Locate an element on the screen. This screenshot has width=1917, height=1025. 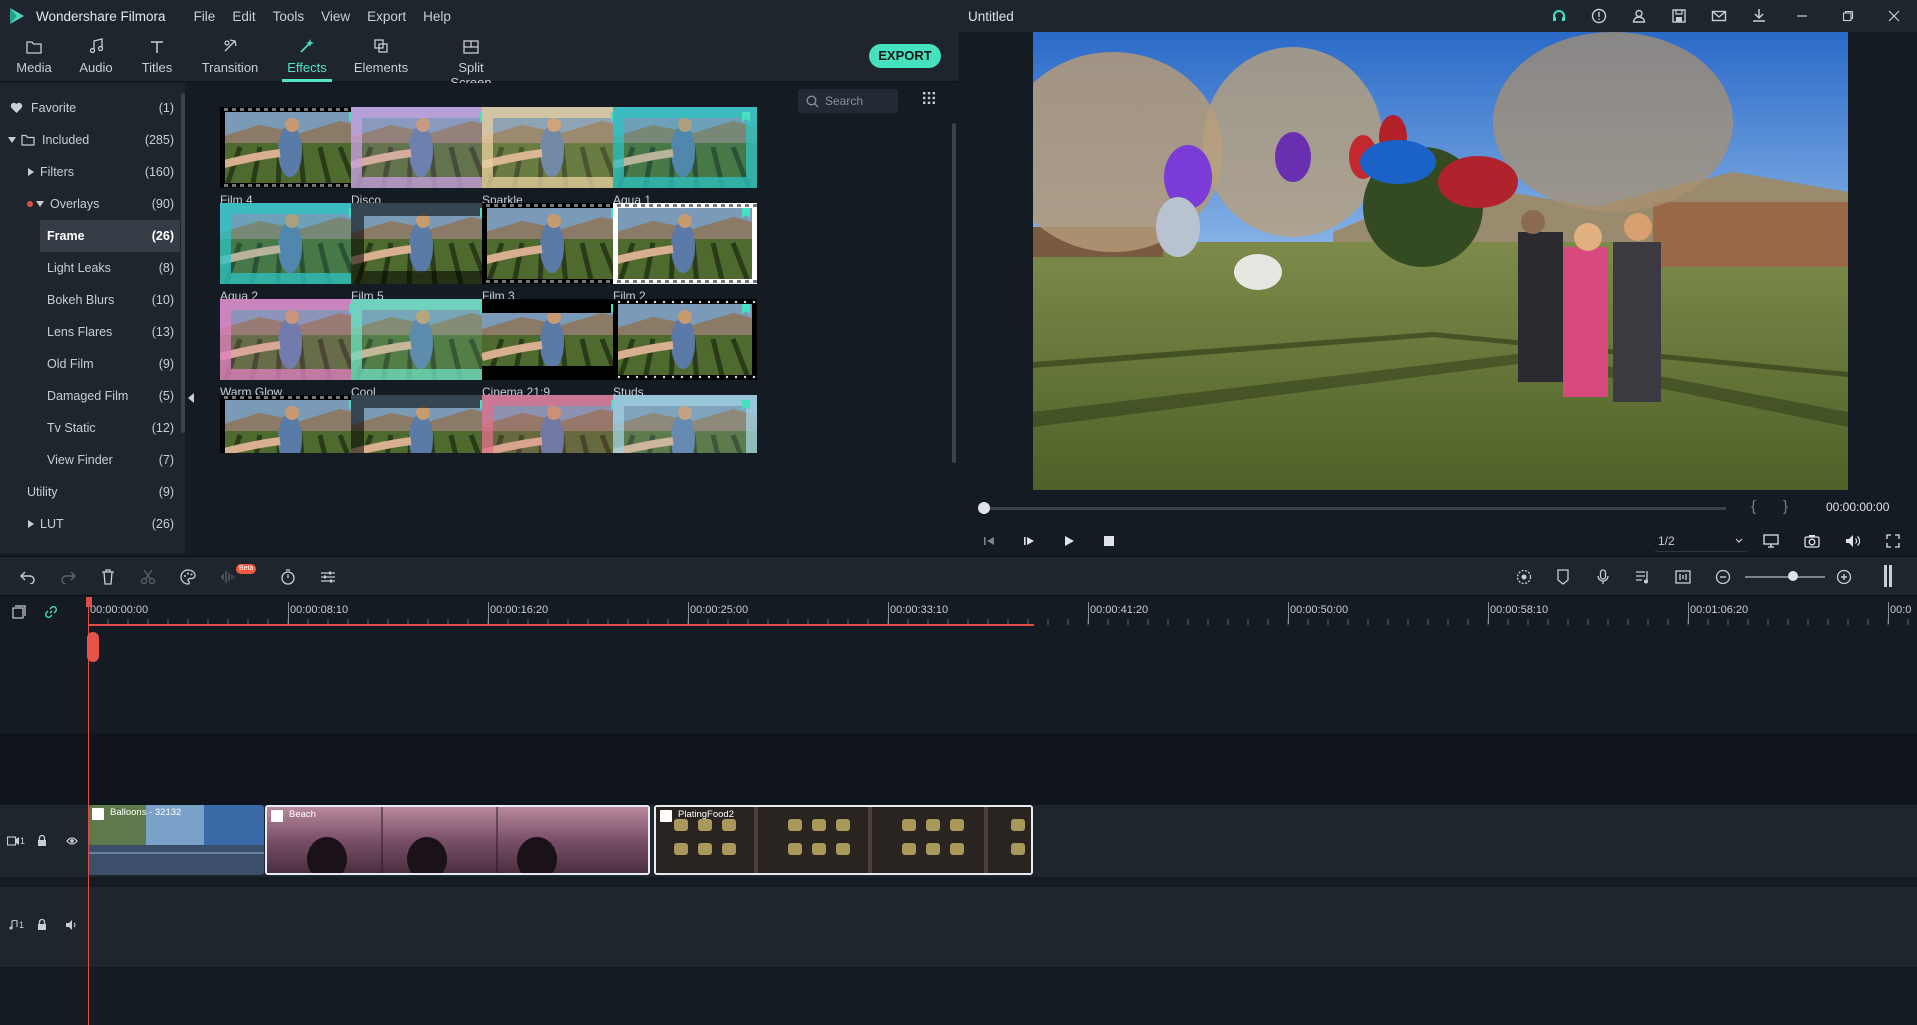
delete-icon is located at coordinates (108, 577).